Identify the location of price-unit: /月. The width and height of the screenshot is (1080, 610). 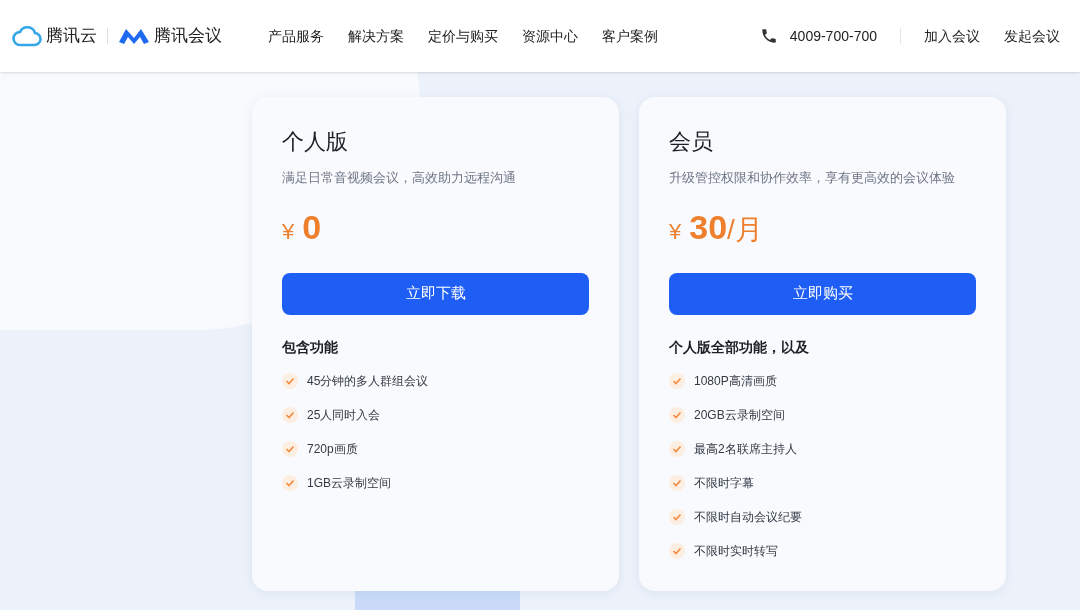
(745, 229).